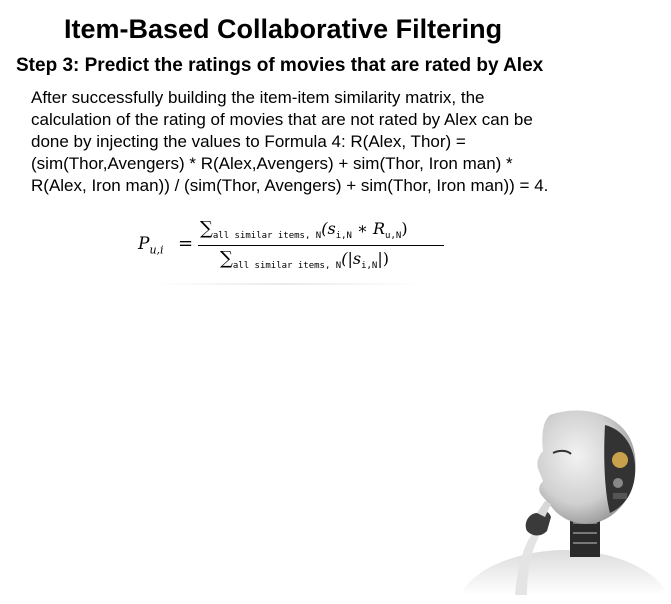 The width and height of the screenshot is (671, 604). What do you see at coordinates (285, 284) in the screenshot?
I see `faded-divider` at bounding box center [285, 284].